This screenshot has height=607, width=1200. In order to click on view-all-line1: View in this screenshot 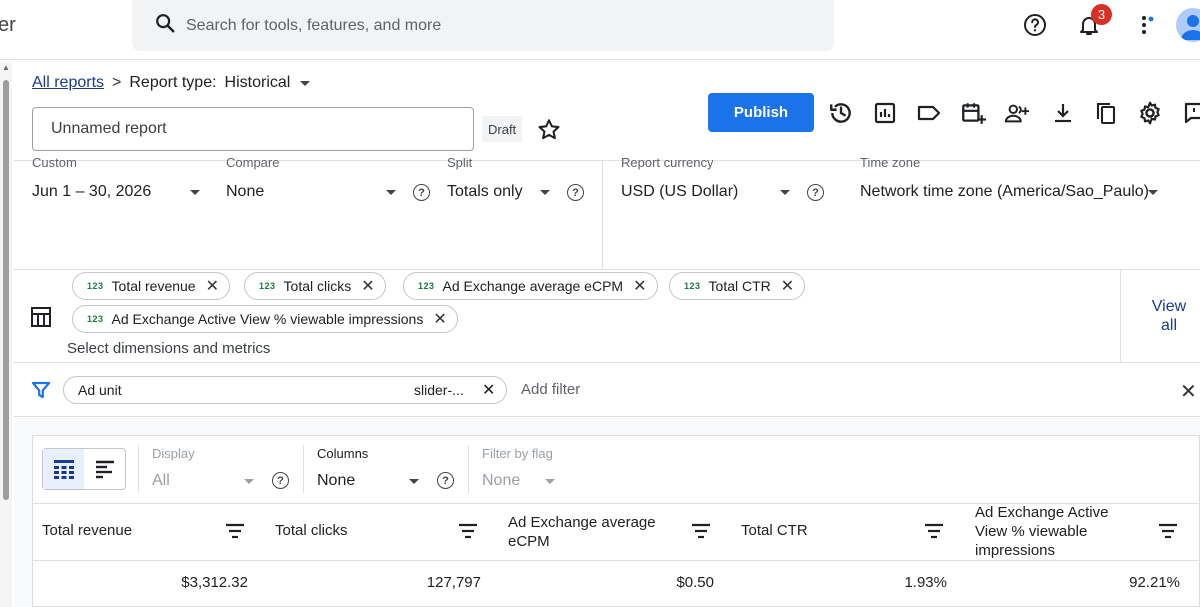, I will do `click(1169, 306)`.